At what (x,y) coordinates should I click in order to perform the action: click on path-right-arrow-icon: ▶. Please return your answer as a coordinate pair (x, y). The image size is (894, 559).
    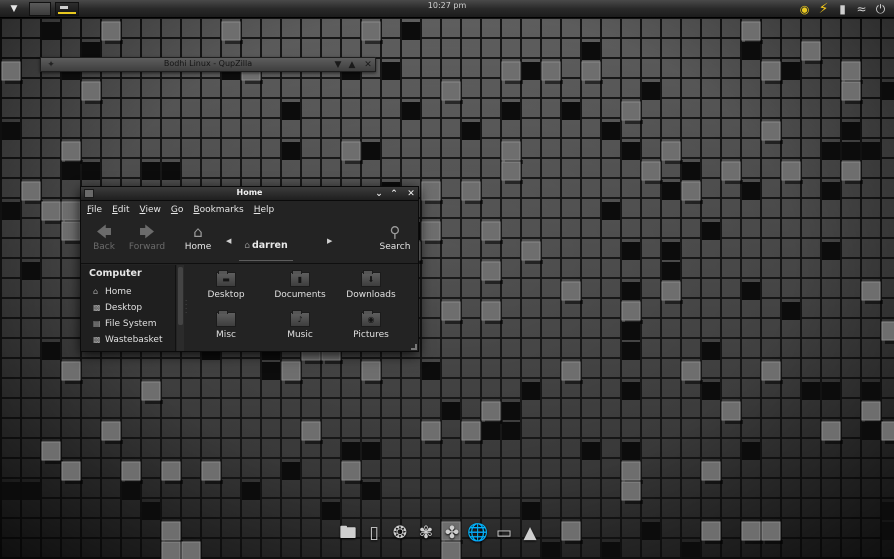
    Looking at the image, I should click on (329, 241).